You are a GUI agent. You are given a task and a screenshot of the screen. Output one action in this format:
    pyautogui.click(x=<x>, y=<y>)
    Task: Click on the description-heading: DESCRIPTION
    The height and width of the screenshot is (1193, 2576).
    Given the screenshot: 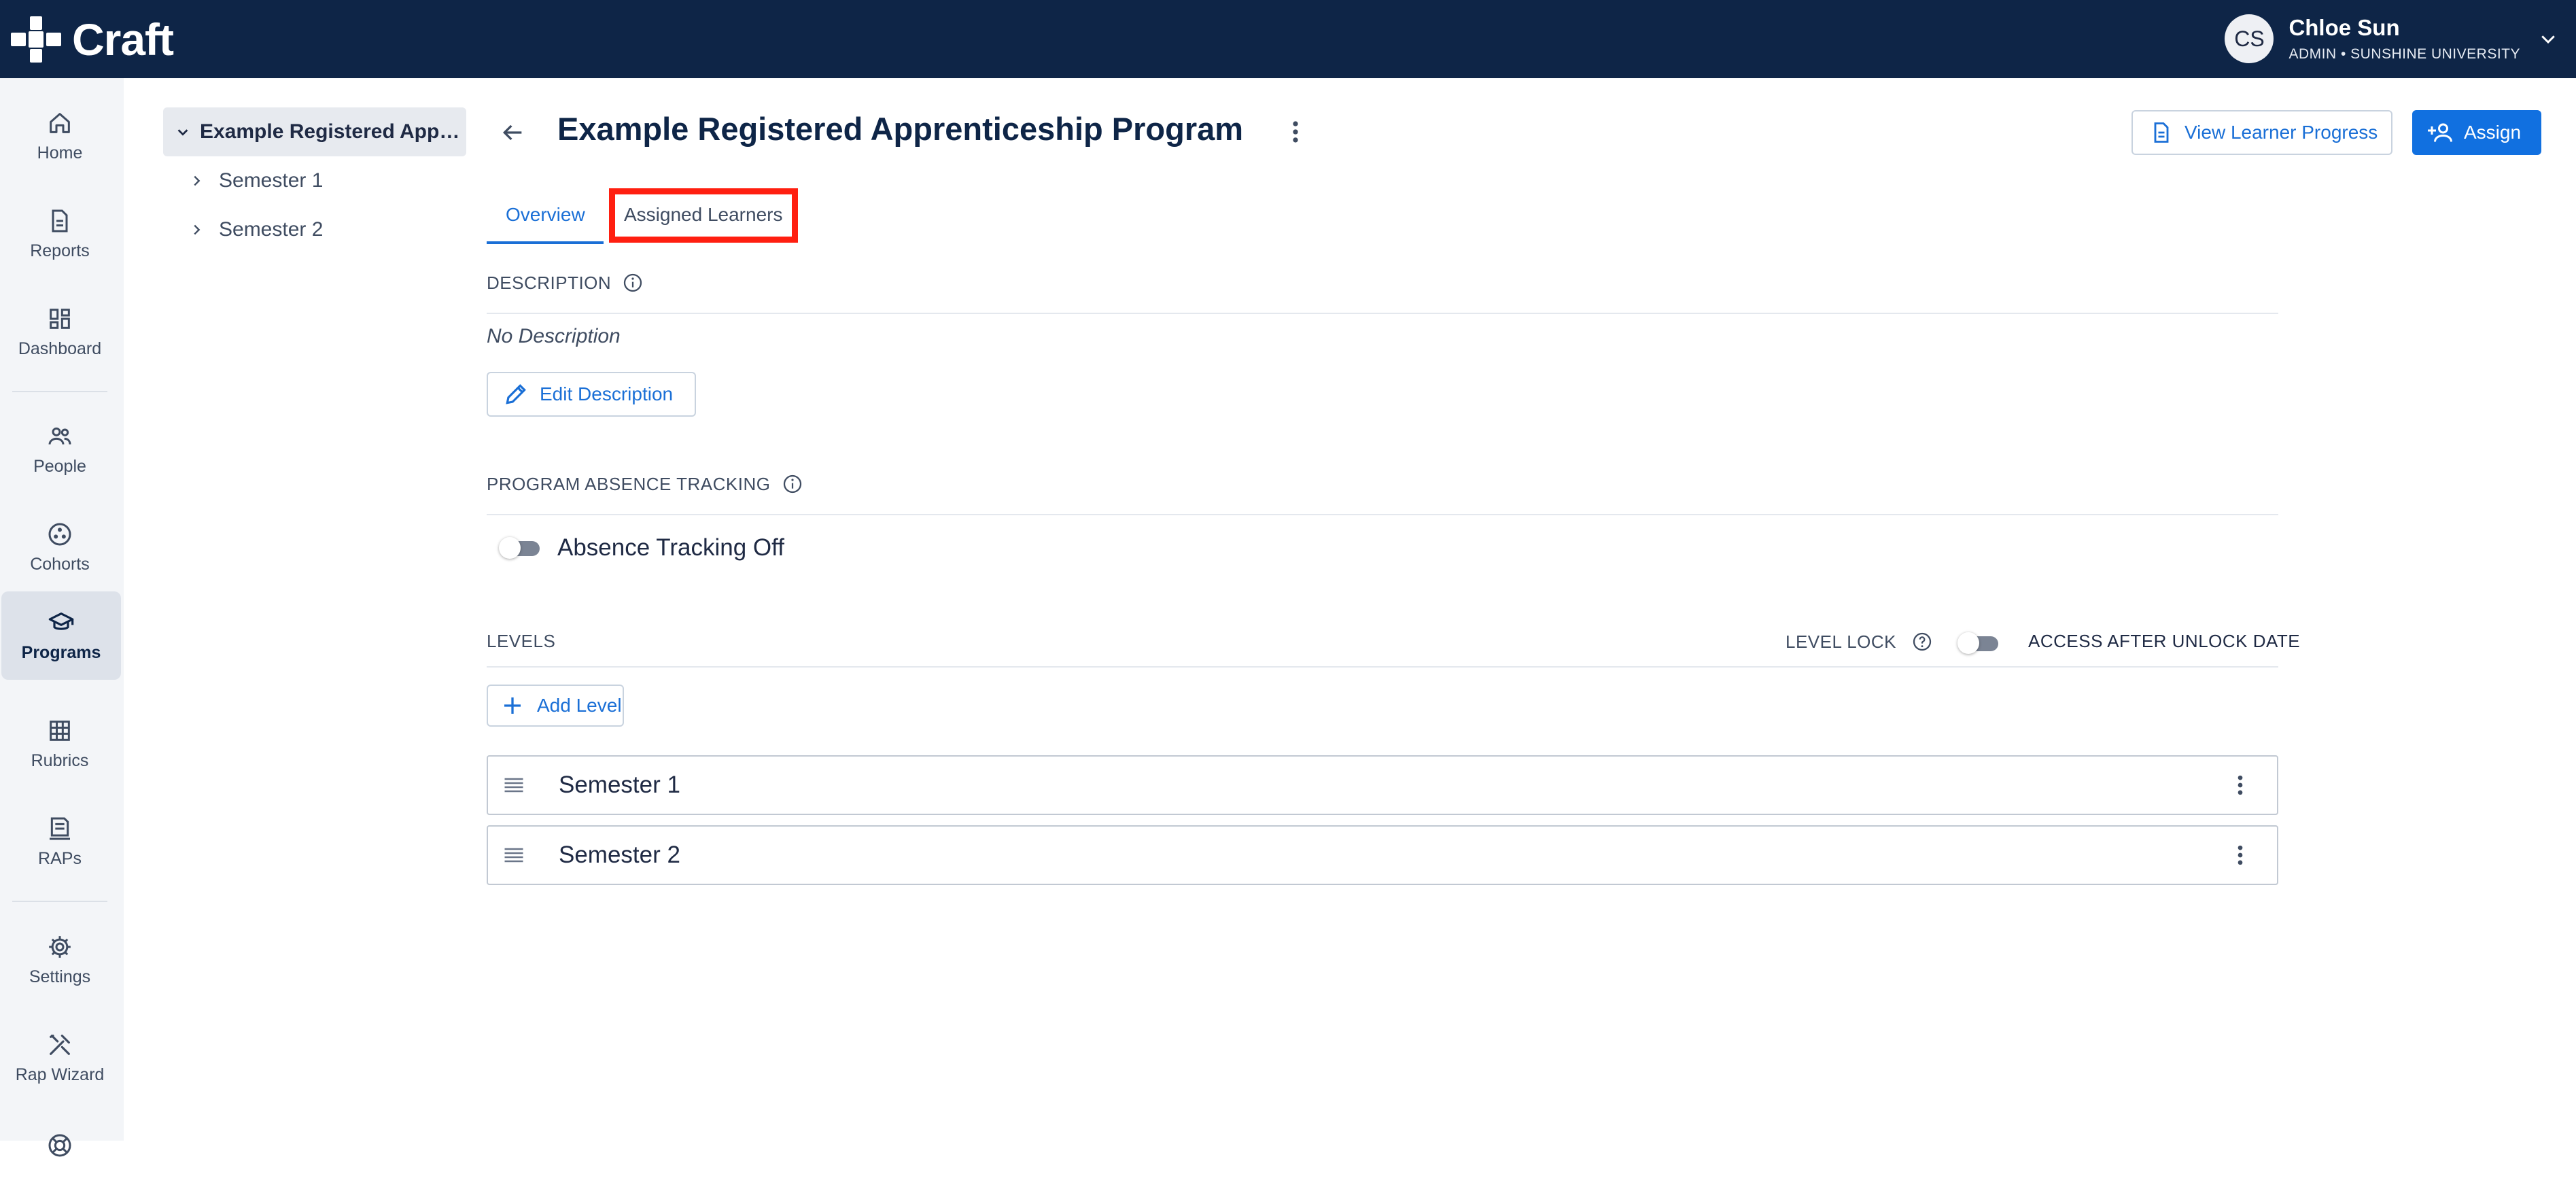 What is the action you would take?
    pyautogui.click(x=565, y=283)
    